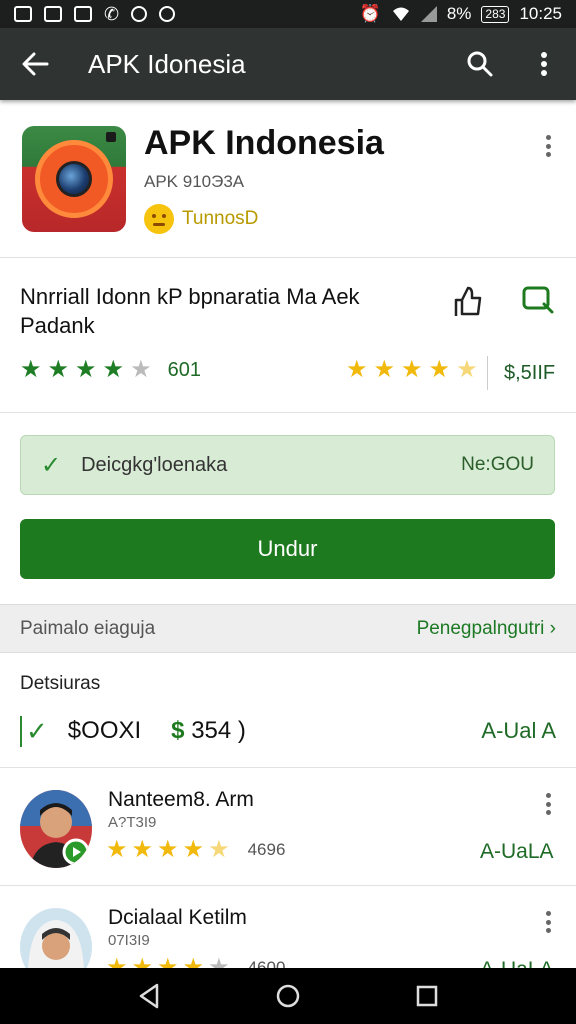 This screenshot has width=576, height=1024. Describe the element at coordinates (266, 963) in the screenshot. I see `review-count: 4600` at that location.